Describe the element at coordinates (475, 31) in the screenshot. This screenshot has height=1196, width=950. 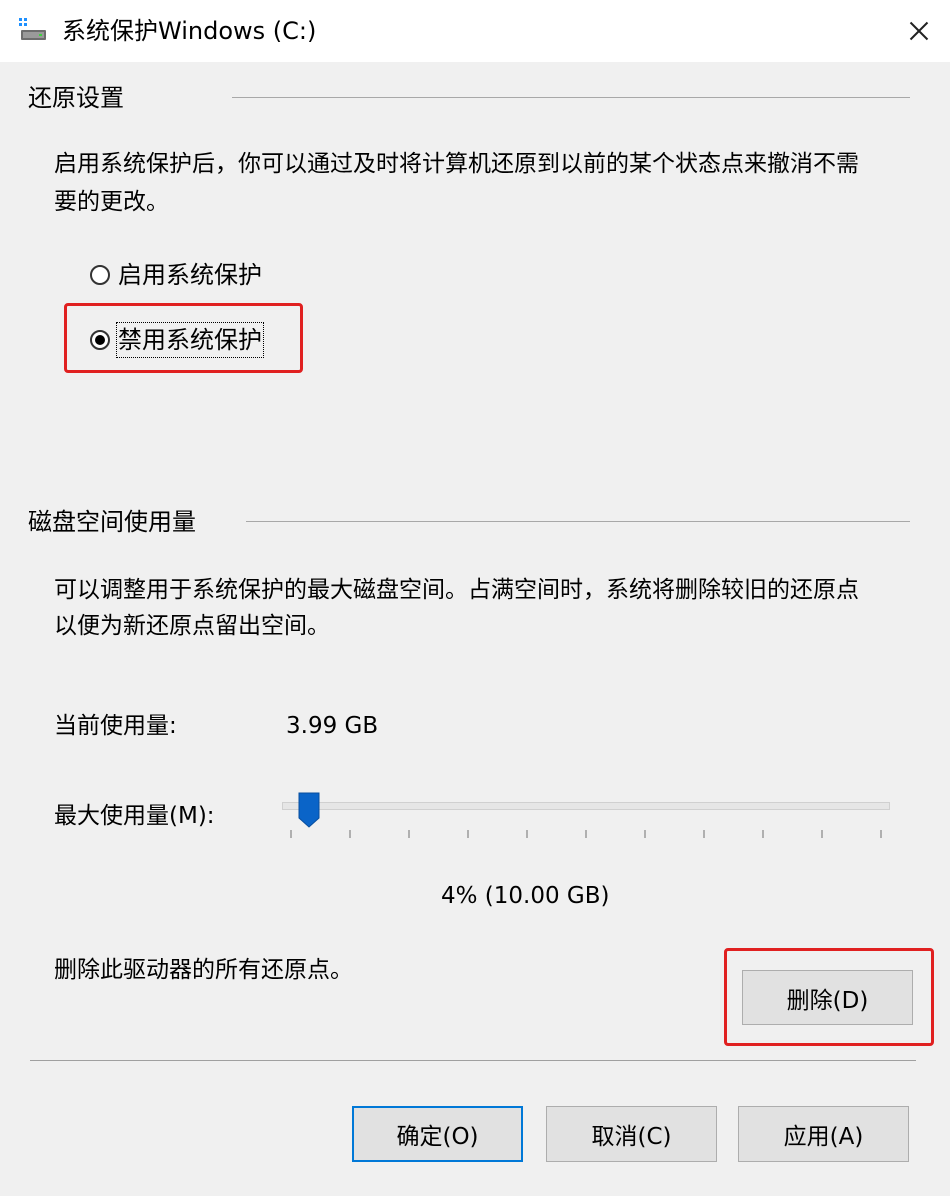
I see `title-bar: 系统保护Windows (C:)` at that location.